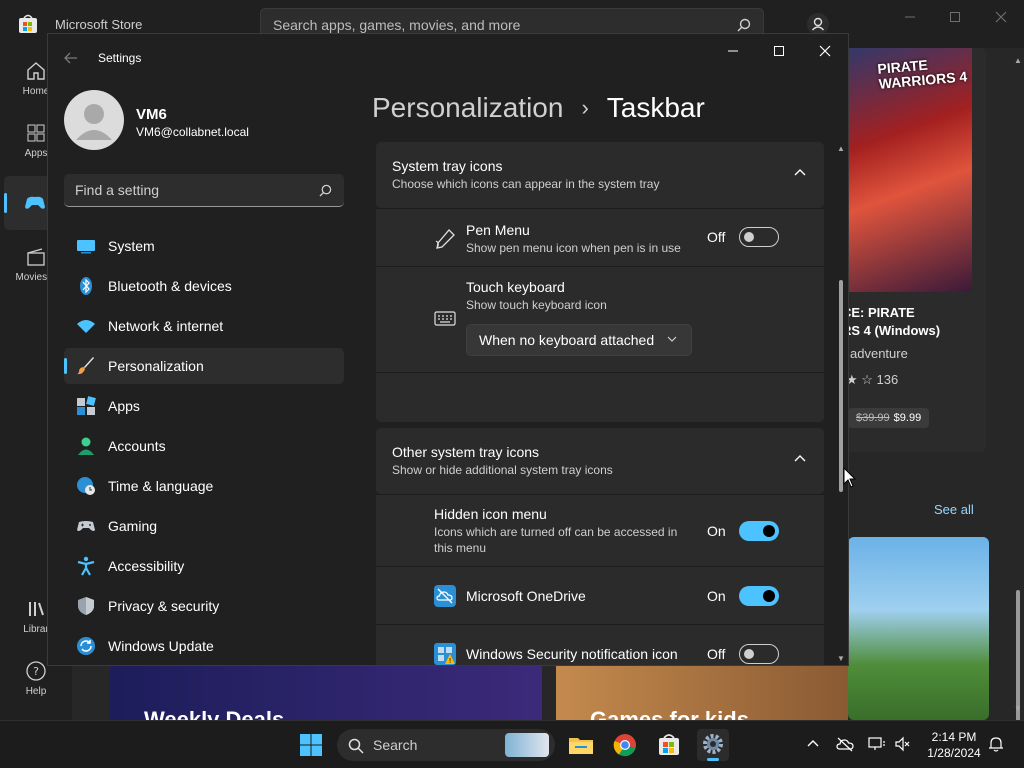 The height and width of the screenshot is (768, 1024). I want to click on taskbar-search-label: Search, so click(395, 745).